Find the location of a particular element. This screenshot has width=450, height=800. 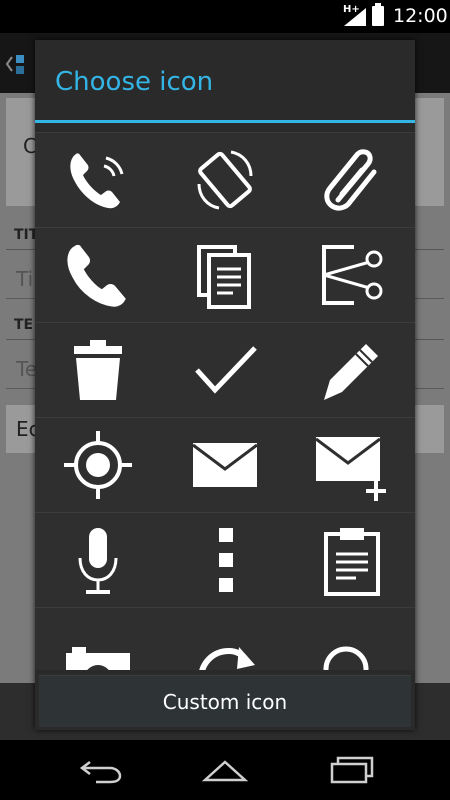

title-placeholder: Ti is located at coordinates (25, 279).